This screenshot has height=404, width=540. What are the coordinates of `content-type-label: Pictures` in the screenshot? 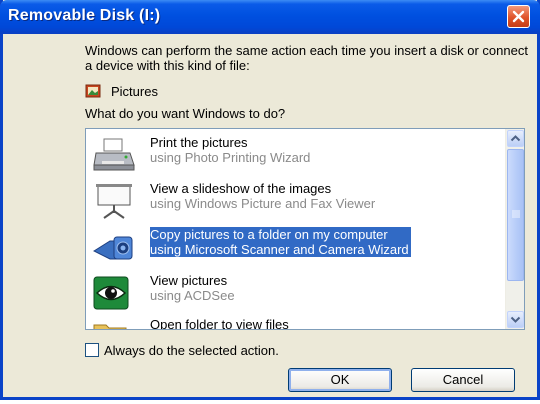 It's located at (134, 91).